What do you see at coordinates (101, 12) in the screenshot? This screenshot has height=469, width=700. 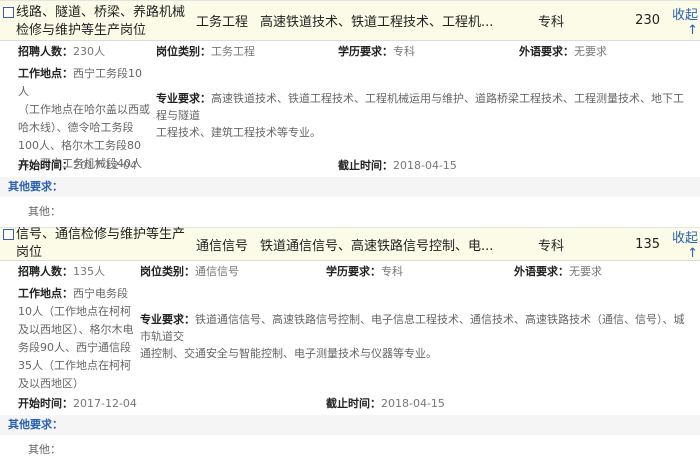 I see `job-title-line1: 线路、隧道、桥梁、养路机械` at bounding box center [101, 12].